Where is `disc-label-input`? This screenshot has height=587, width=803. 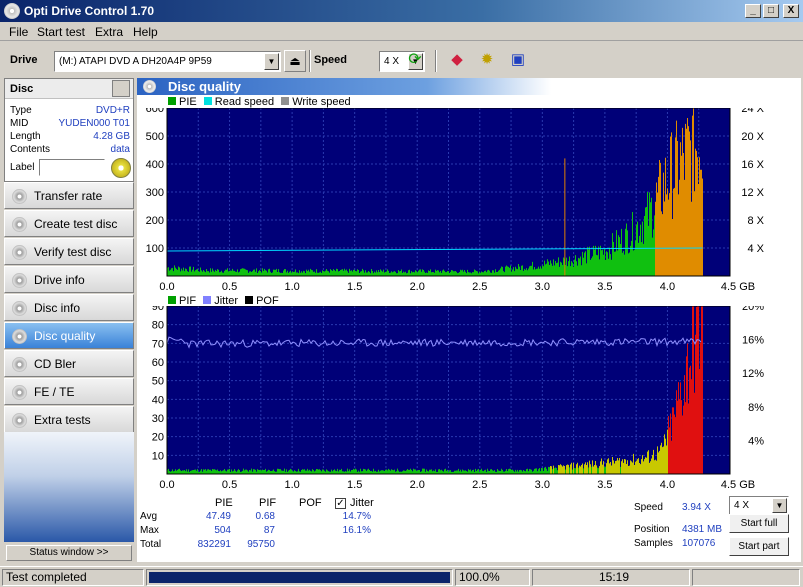 disc-label-input is located at coordinates (72, 167).